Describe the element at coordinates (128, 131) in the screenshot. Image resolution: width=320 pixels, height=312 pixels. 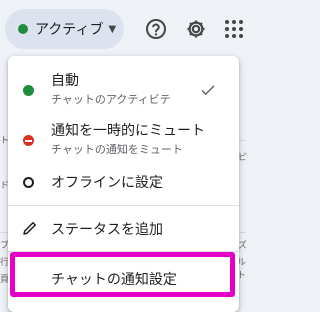
I see `menu-item-title: 通知を一時的にミュート` at that location.